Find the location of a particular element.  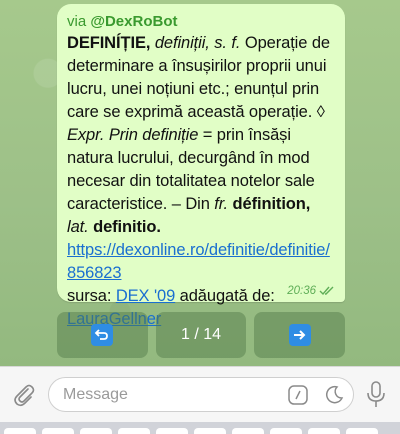

message-field is located at coordinates (201, 394).